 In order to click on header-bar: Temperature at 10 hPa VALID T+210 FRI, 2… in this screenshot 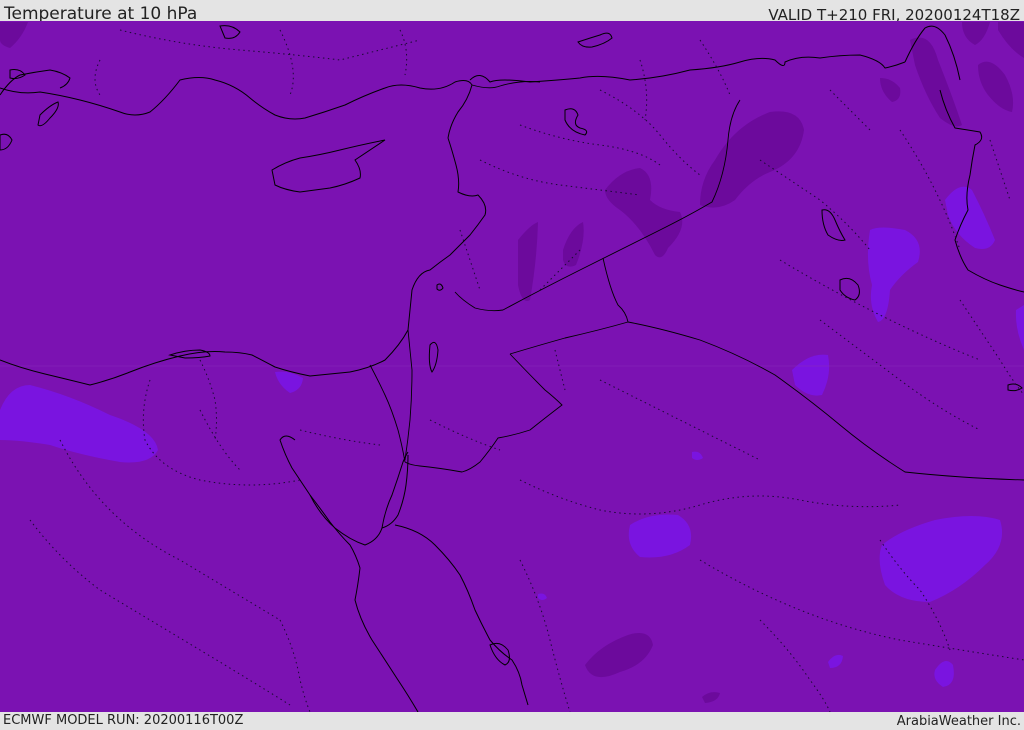, I will do `click(512, 12)`.